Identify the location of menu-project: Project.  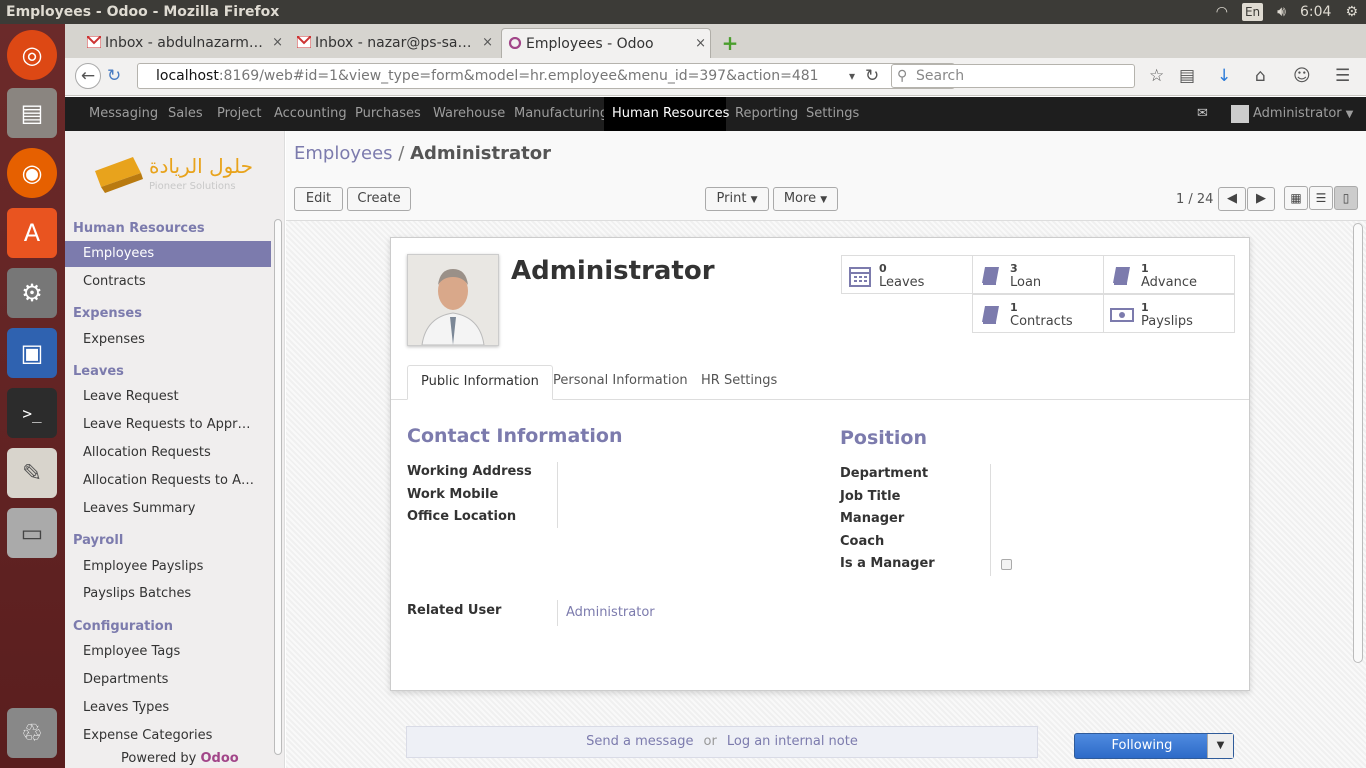
(239, 114).